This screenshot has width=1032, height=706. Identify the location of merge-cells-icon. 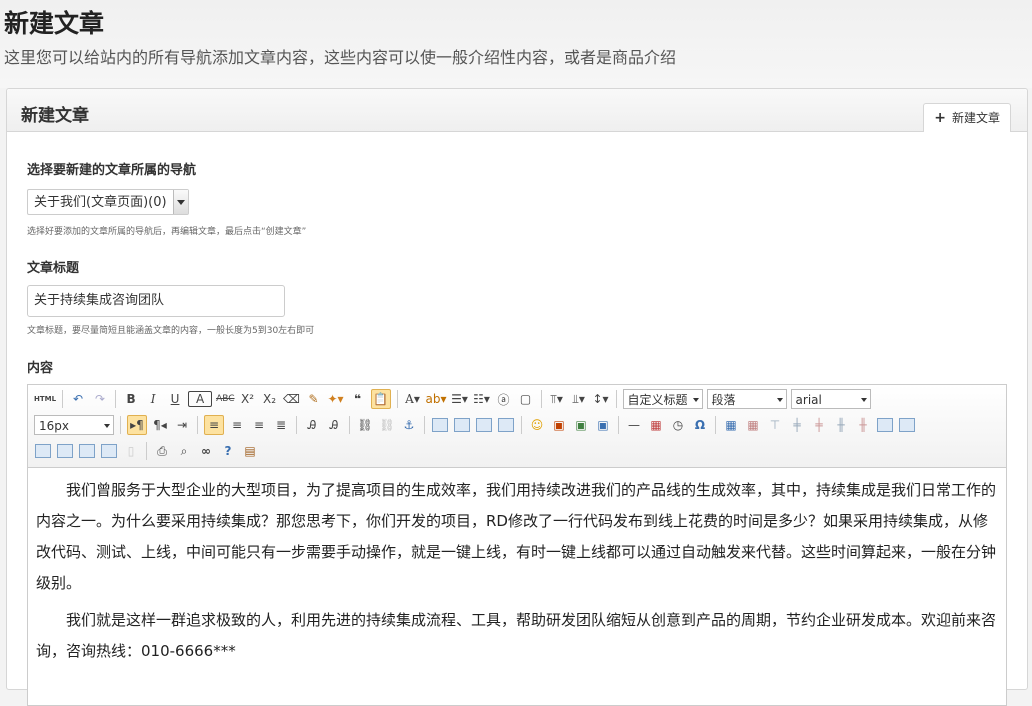
(885, 425).